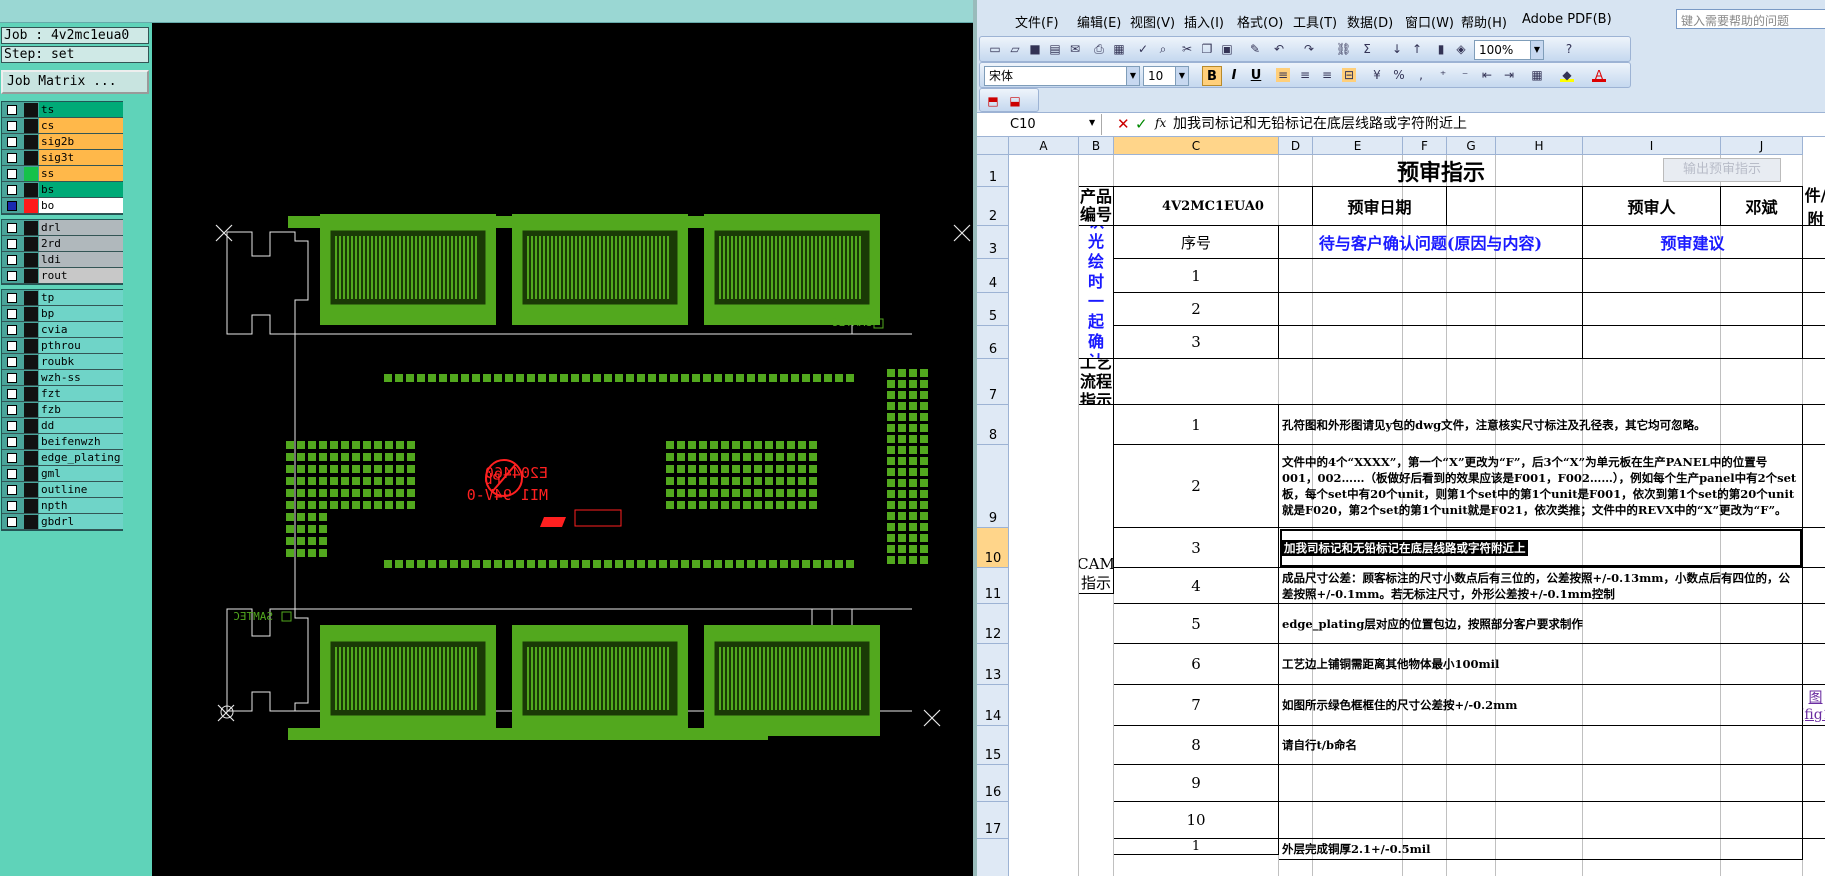  I want to click on font-select: 宋体 ▼, so click(1062, 76).